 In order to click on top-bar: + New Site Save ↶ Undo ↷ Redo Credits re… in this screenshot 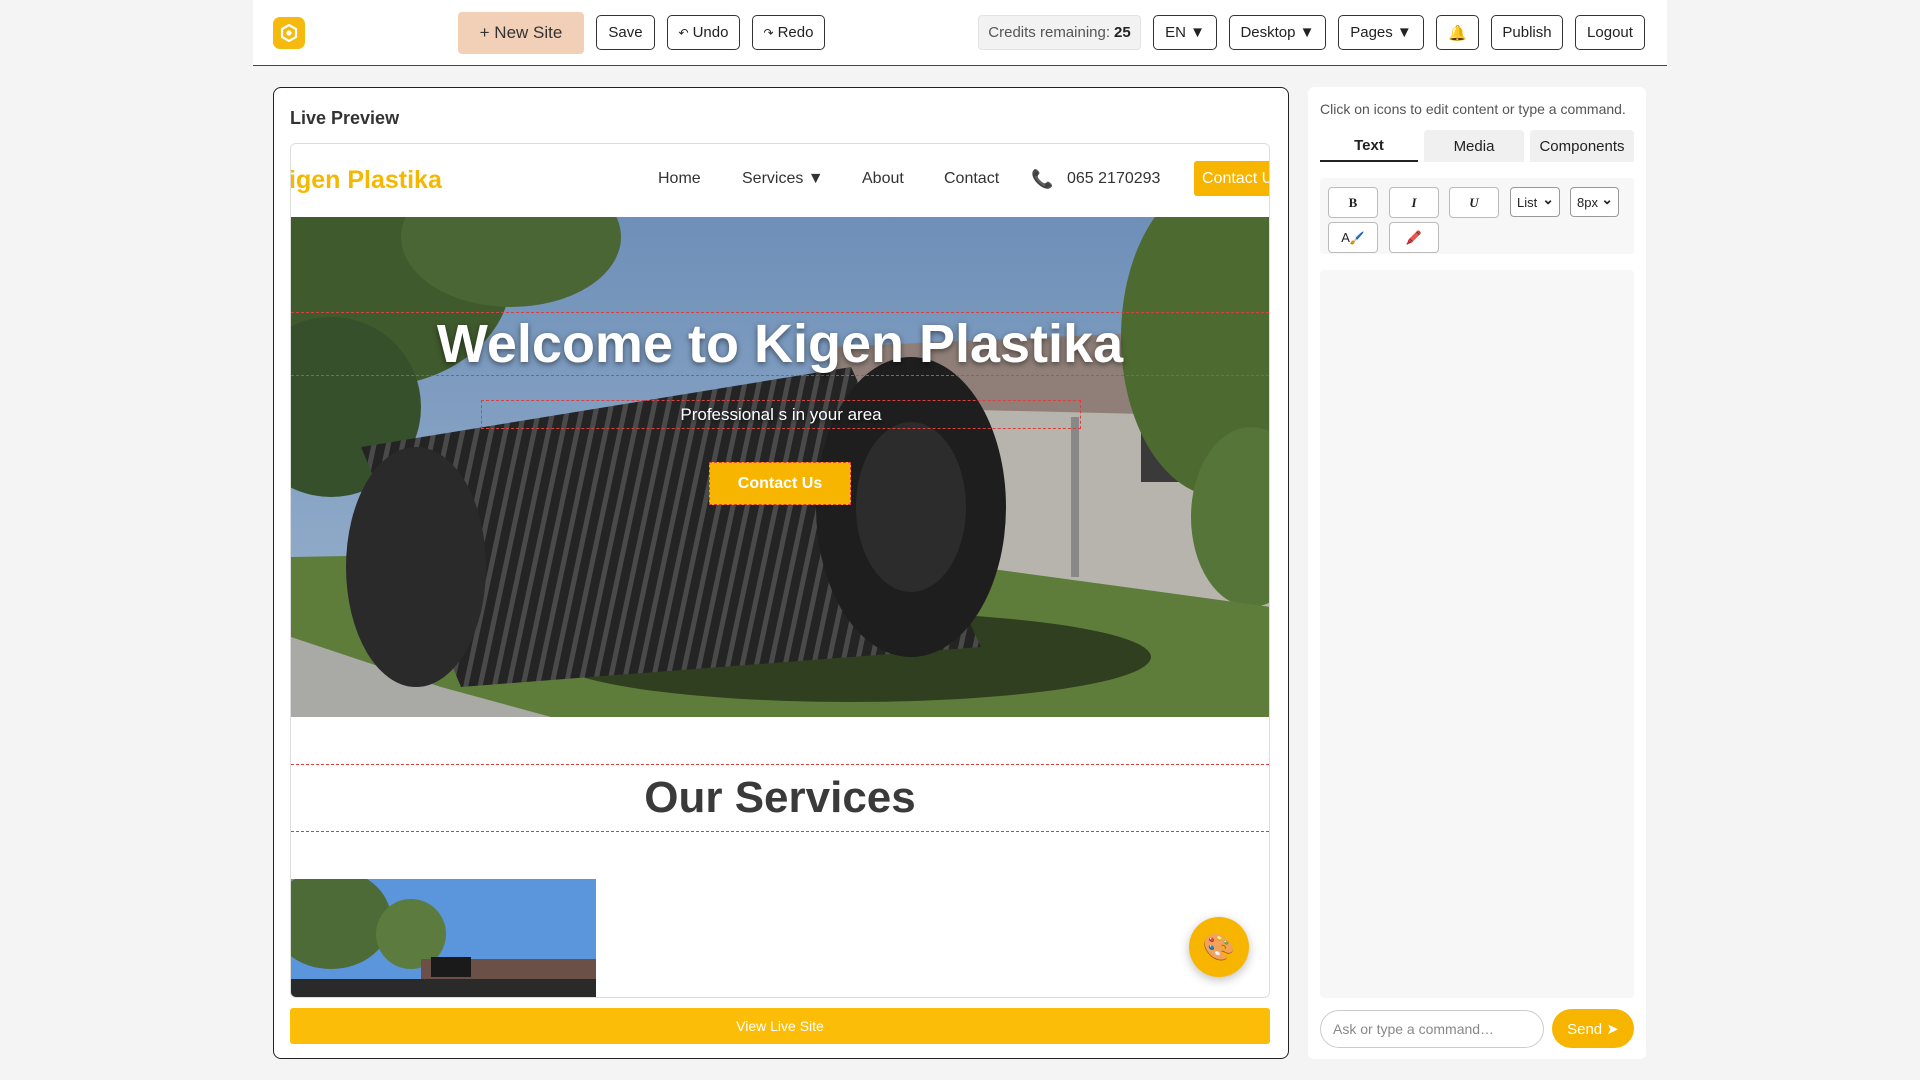, I will do `click(960, 33)`.